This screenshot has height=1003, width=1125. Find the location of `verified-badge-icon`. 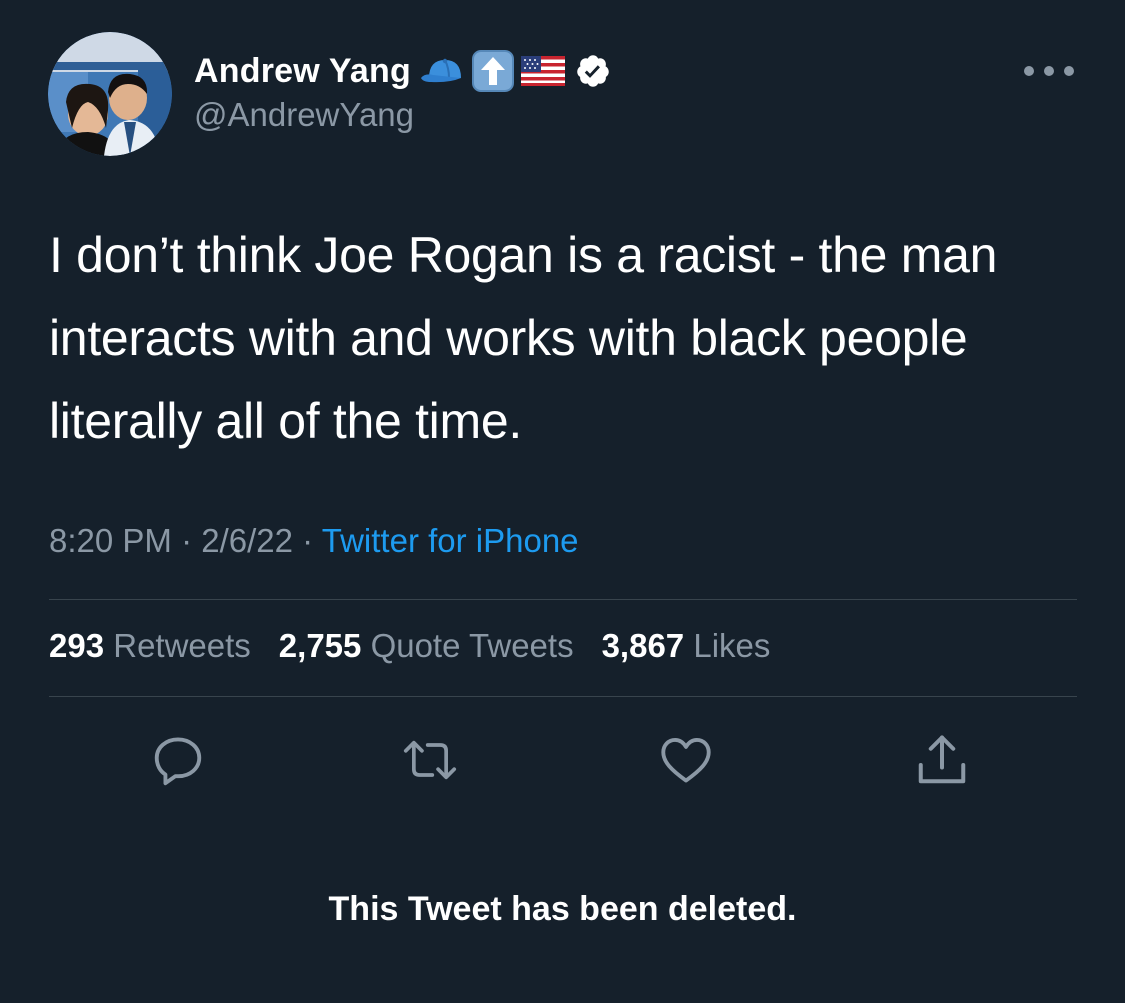

verified-badge-icon is located at coordinates (593, 71).